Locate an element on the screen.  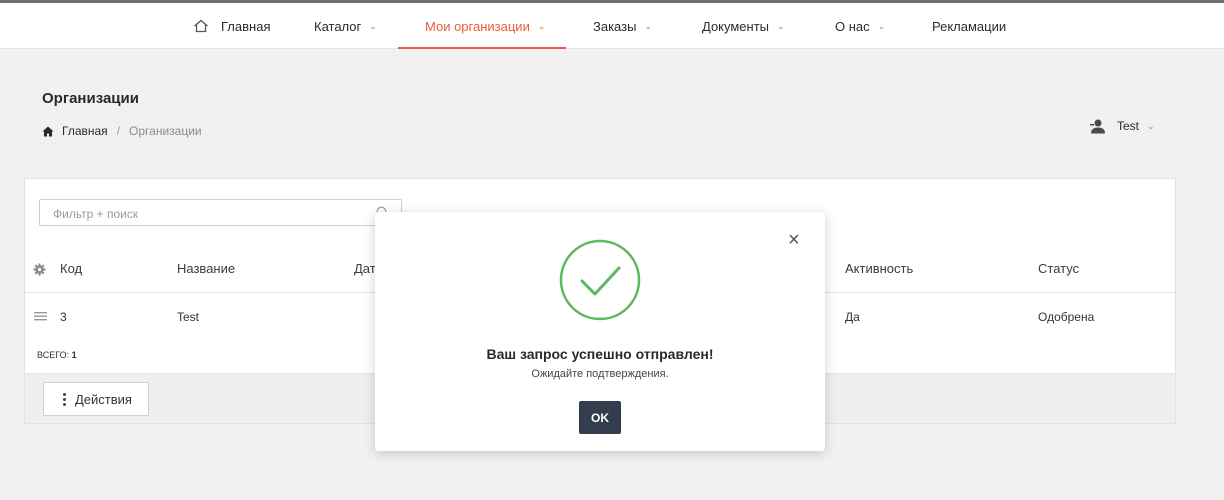
cell-status: Одобрена is located at coordinates (1066, 317).